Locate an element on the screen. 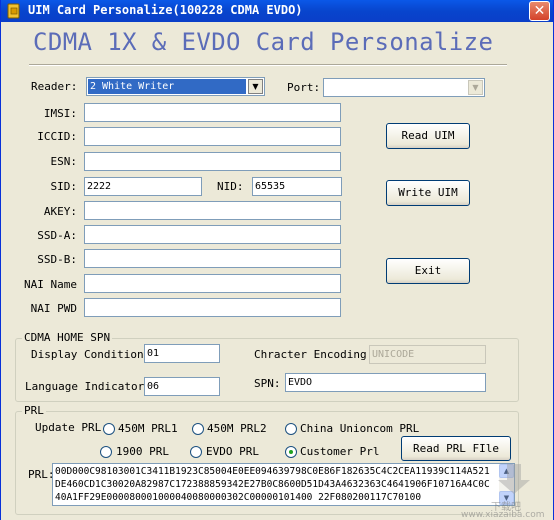  radio-evdo-prl-label: EVDO PRL is located at coordinates (232, 451).